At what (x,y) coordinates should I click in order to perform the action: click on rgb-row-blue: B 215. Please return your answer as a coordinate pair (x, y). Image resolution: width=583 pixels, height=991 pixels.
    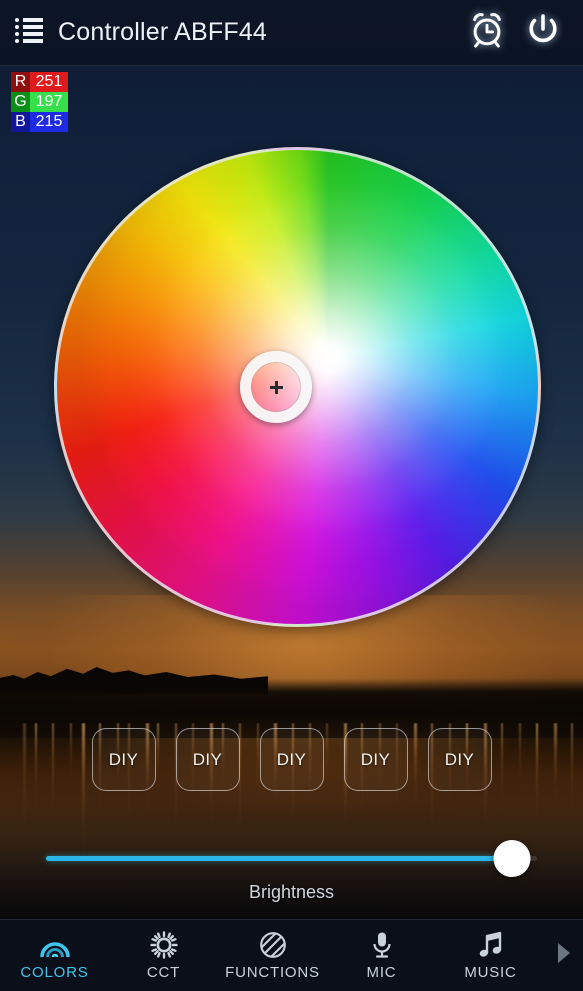
    Looking at the image, I should click on (39, 122).